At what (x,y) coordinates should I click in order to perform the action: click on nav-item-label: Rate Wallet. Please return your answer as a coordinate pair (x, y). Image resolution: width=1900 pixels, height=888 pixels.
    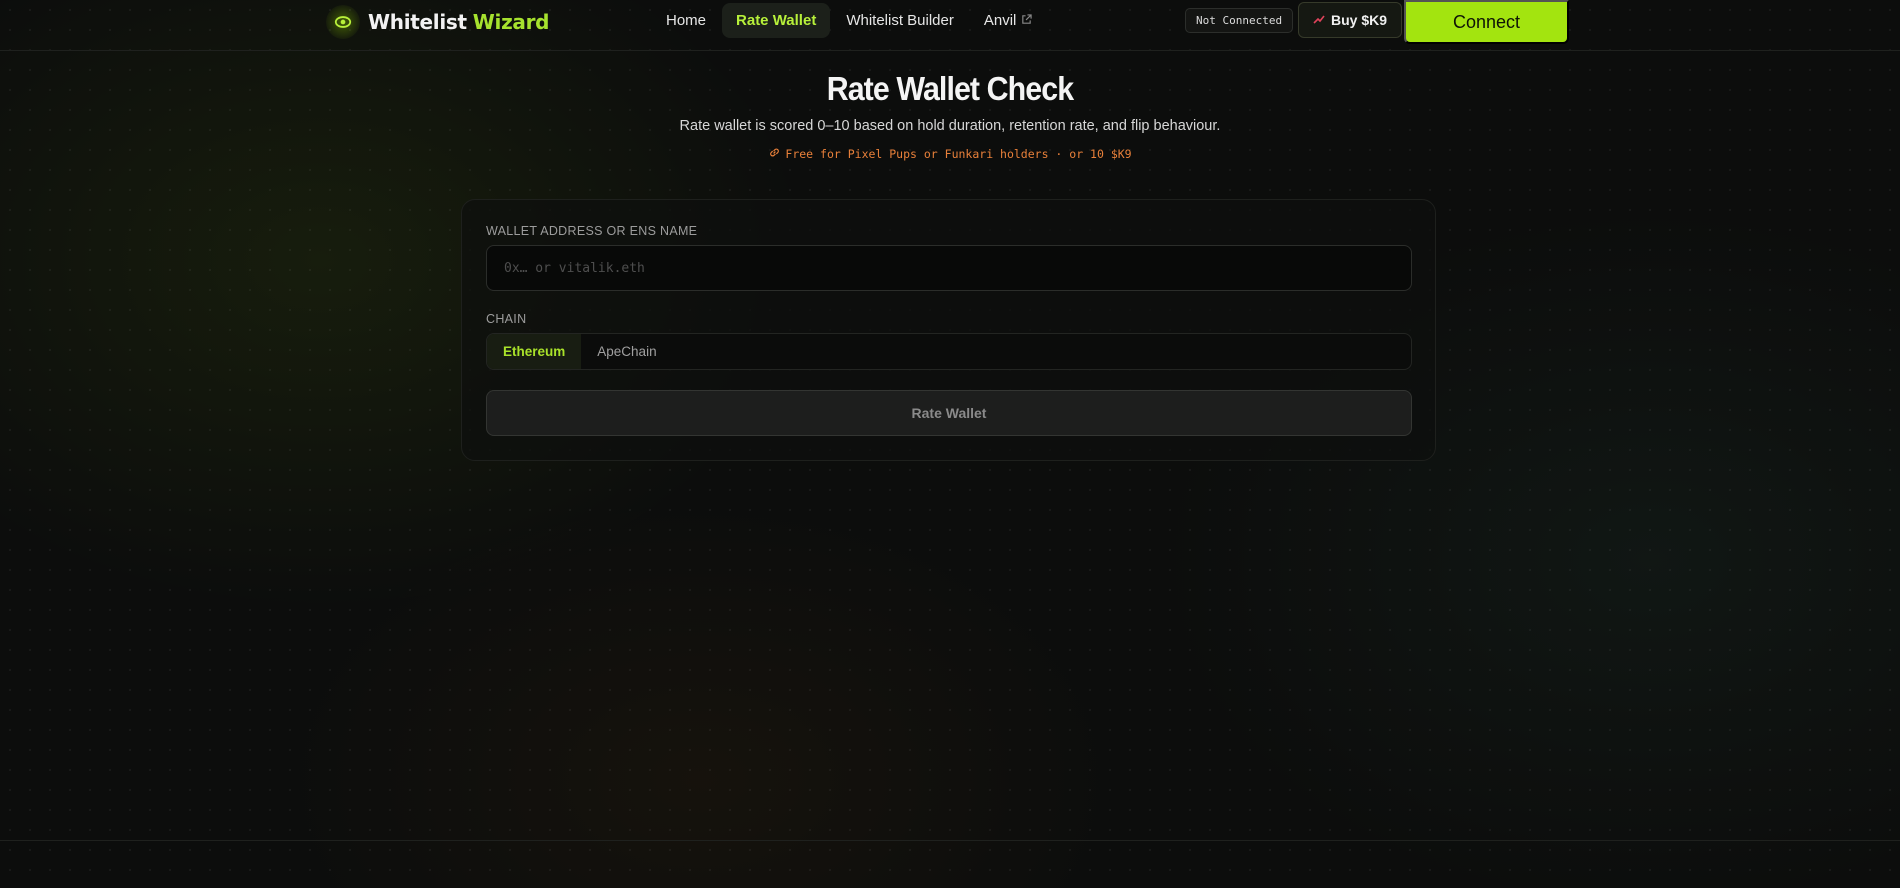
    Looking at the image, I should click on (776, 20).